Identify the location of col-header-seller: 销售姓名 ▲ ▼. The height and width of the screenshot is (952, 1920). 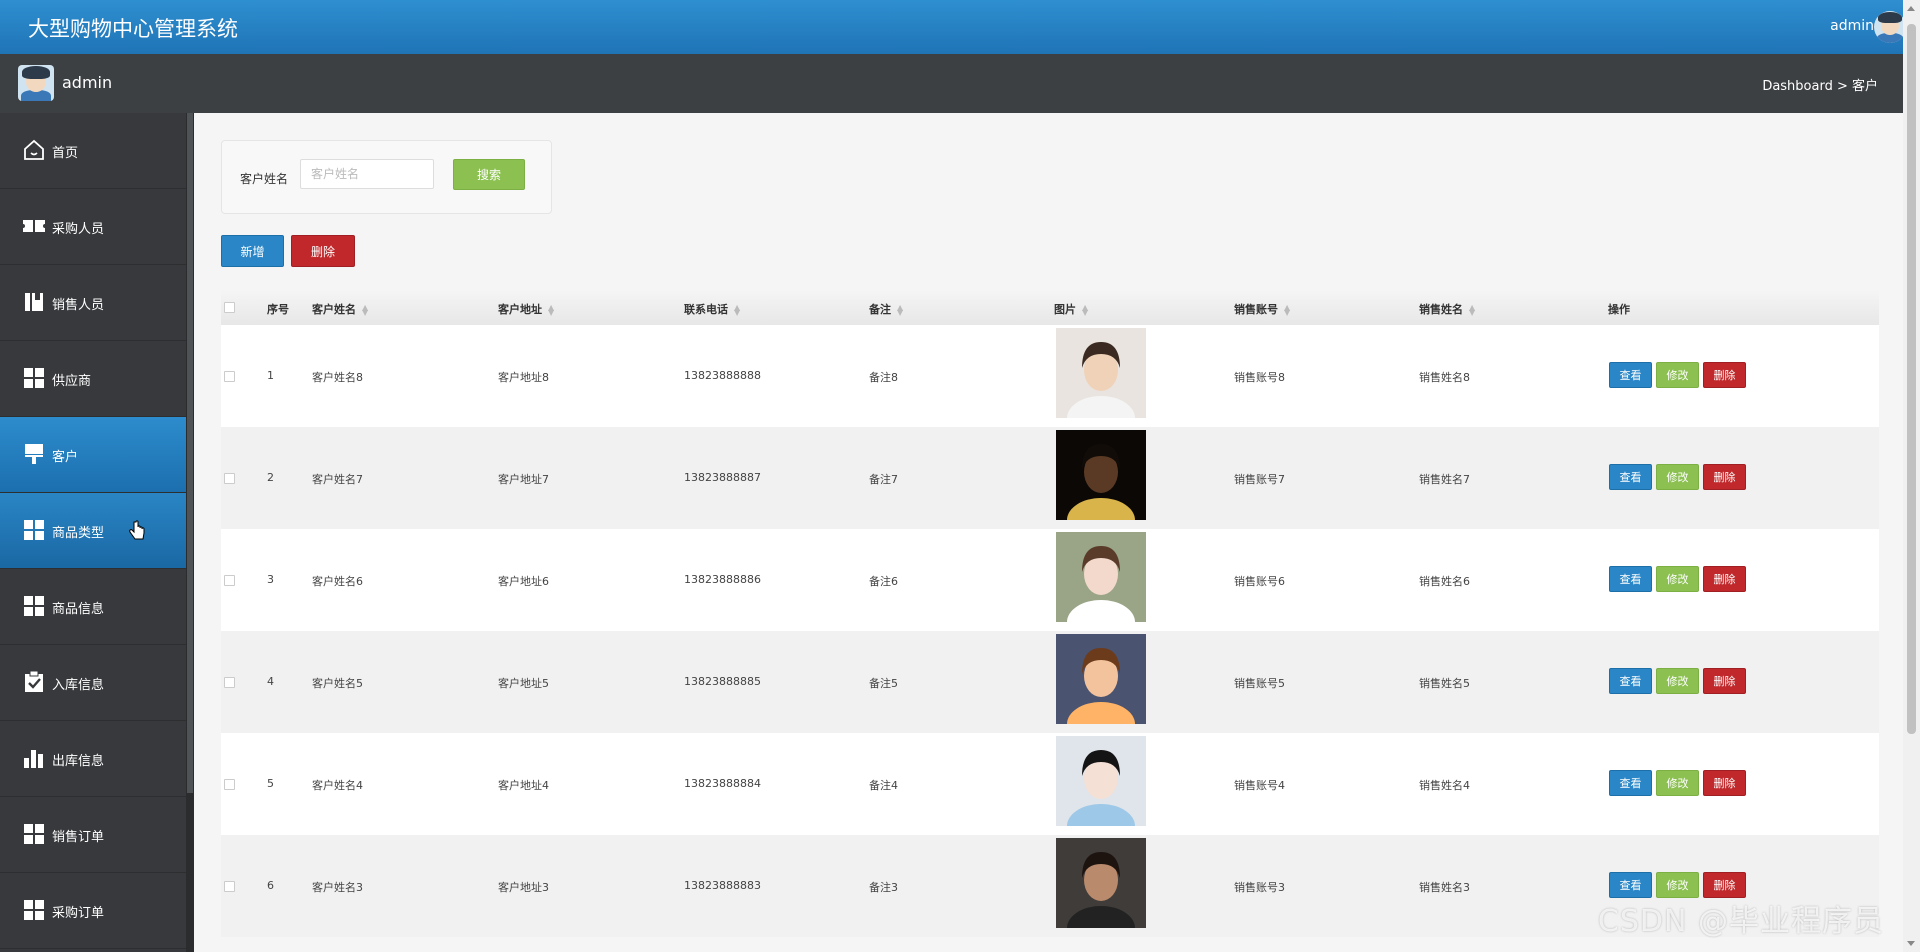
(1447, 309).